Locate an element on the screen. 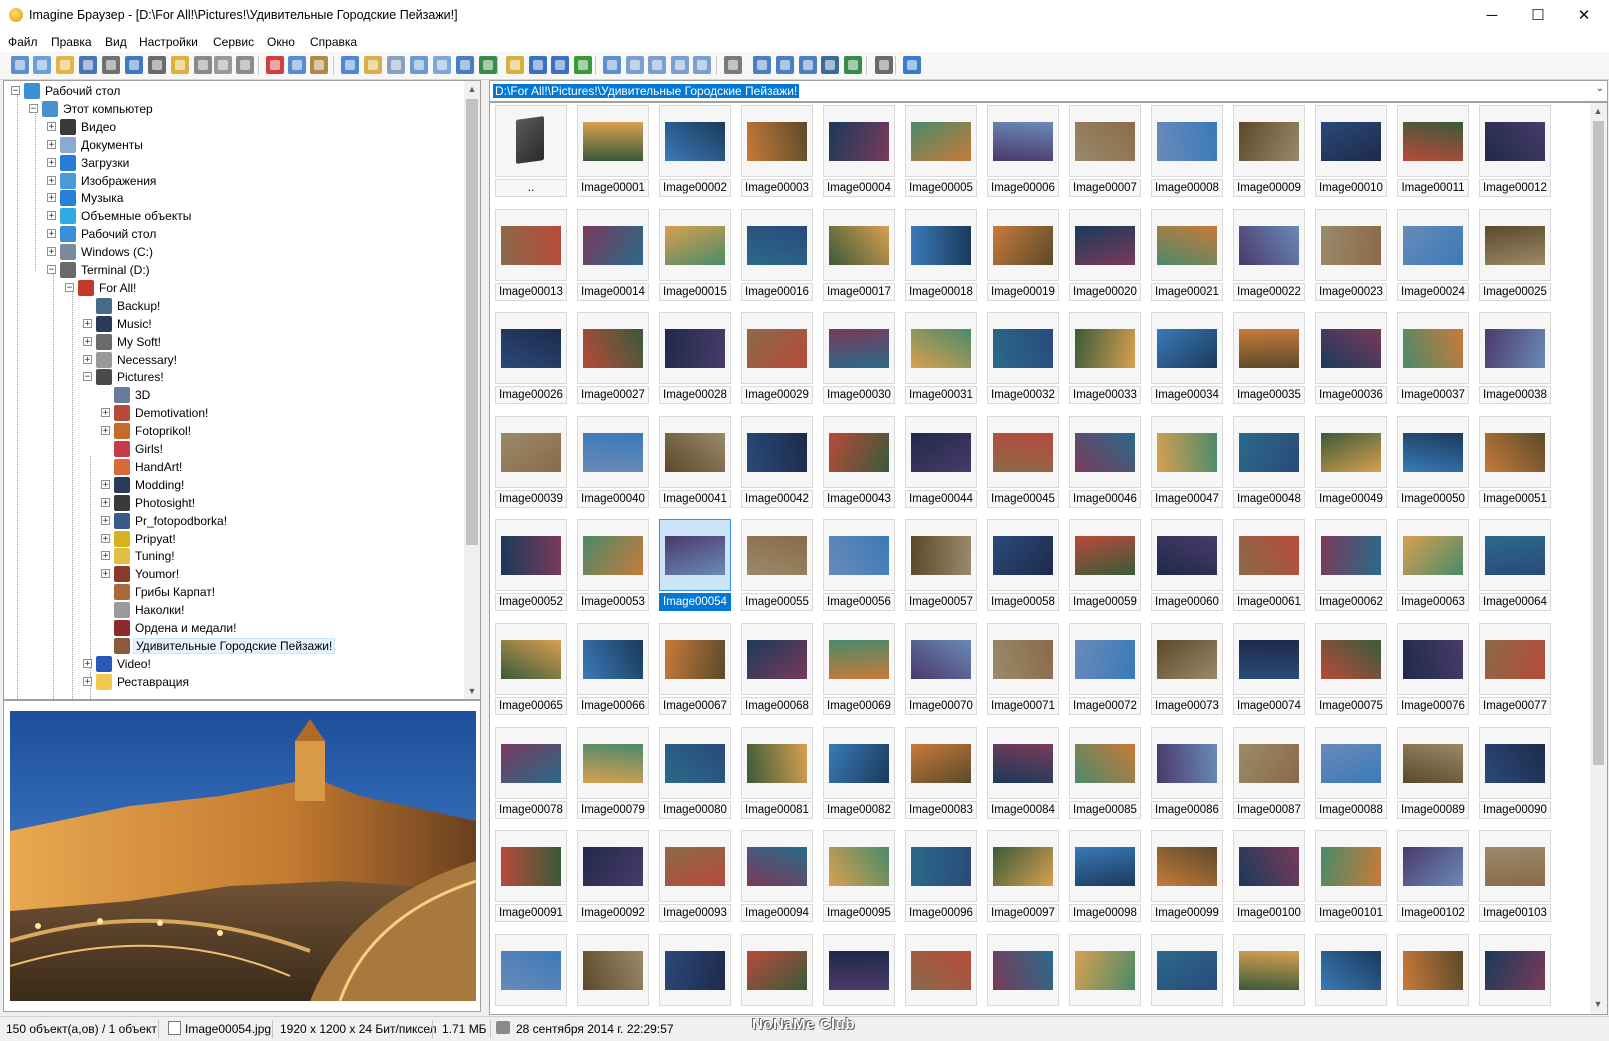  image-thumbnail: Image00023 is located at coordinates (1351, 255).